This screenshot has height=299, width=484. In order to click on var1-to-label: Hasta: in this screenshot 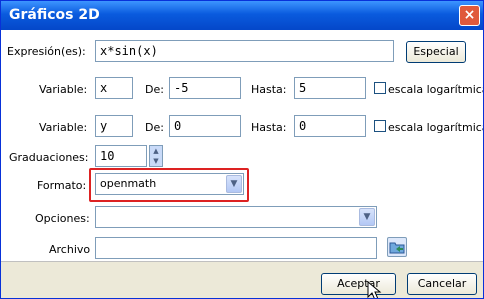, I will do `click(269, 89)`.